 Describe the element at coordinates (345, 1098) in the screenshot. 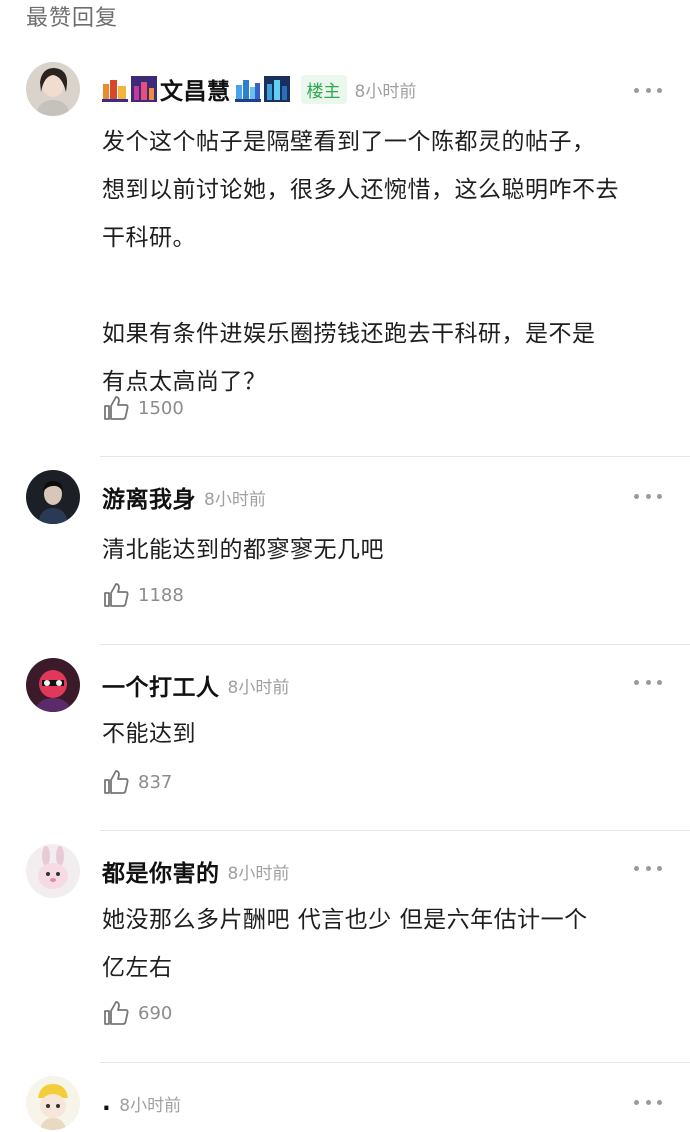

I see `comment-item: . 8小时前` at that location.